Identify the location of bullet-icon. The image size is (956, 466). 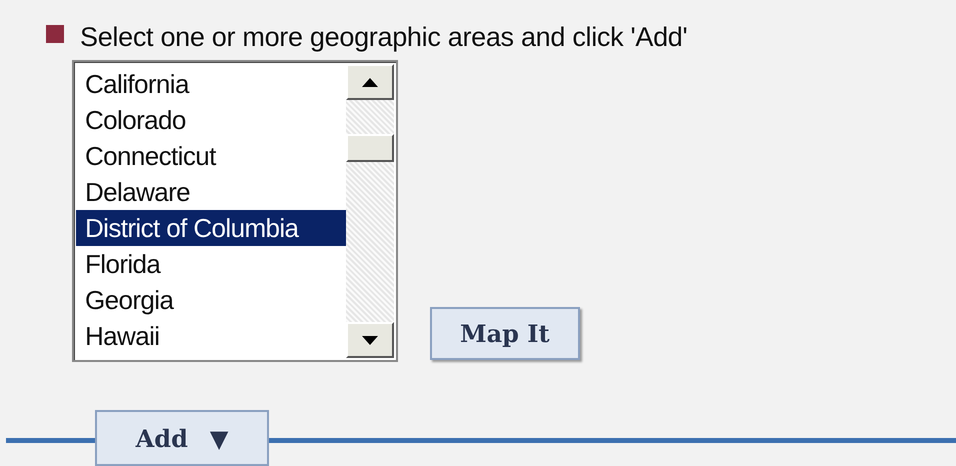
(55, 34).